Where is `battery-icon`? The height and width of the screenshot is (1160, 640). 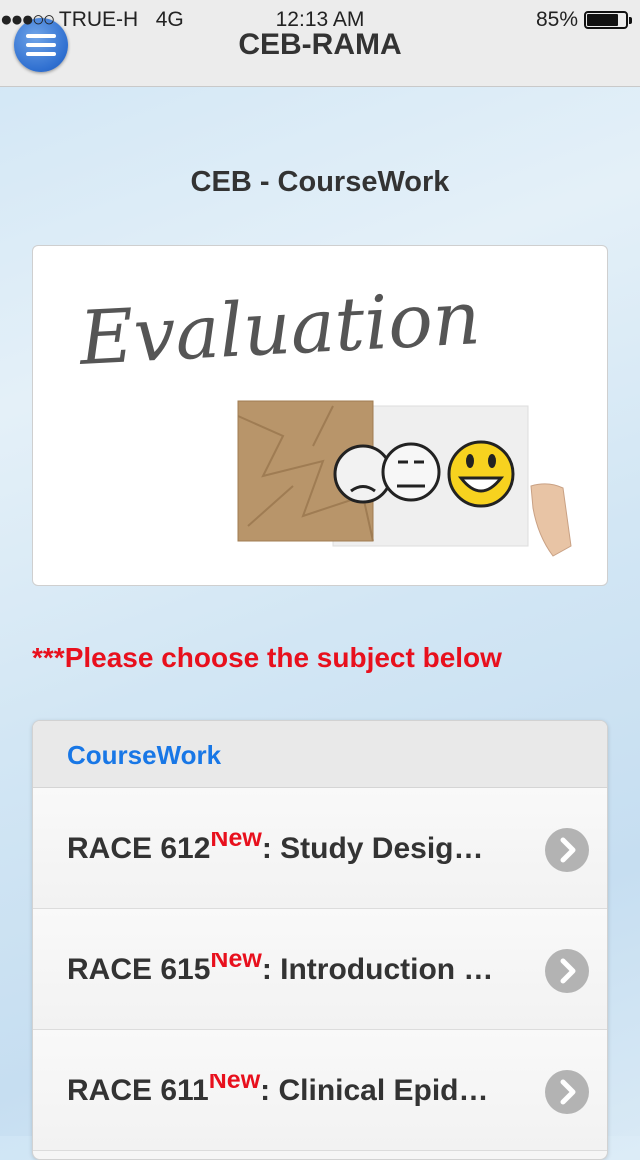 battery-icon is located at coordinates (608, 20).